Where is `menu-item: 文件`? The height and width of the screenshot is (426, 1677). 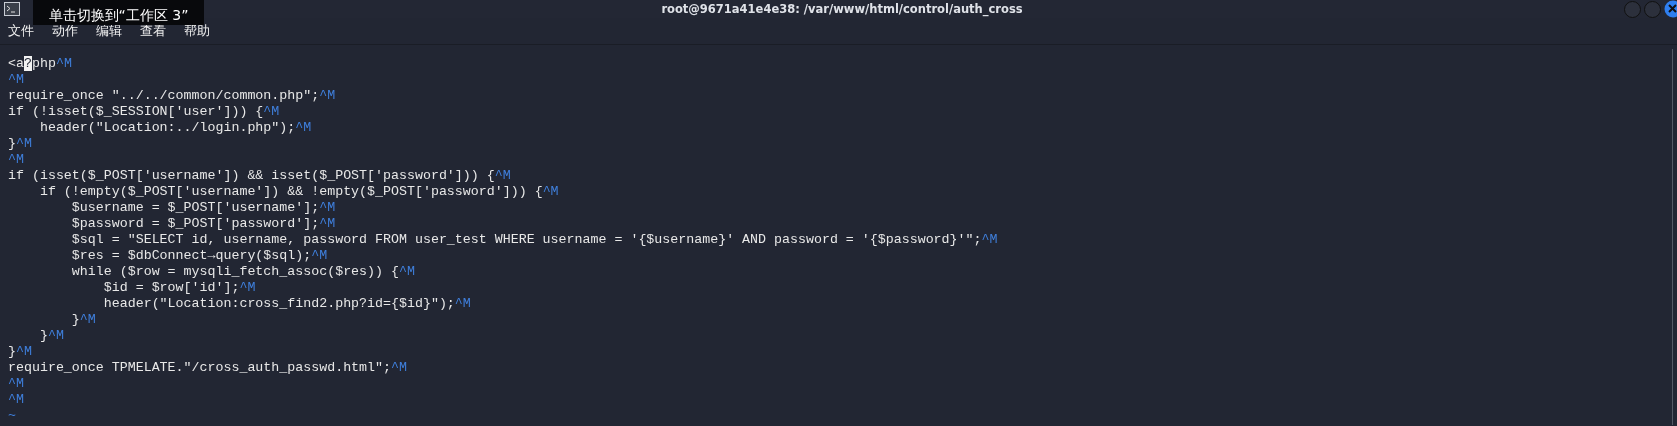 menu-item: 文件 is located at coordinates (21, 31).